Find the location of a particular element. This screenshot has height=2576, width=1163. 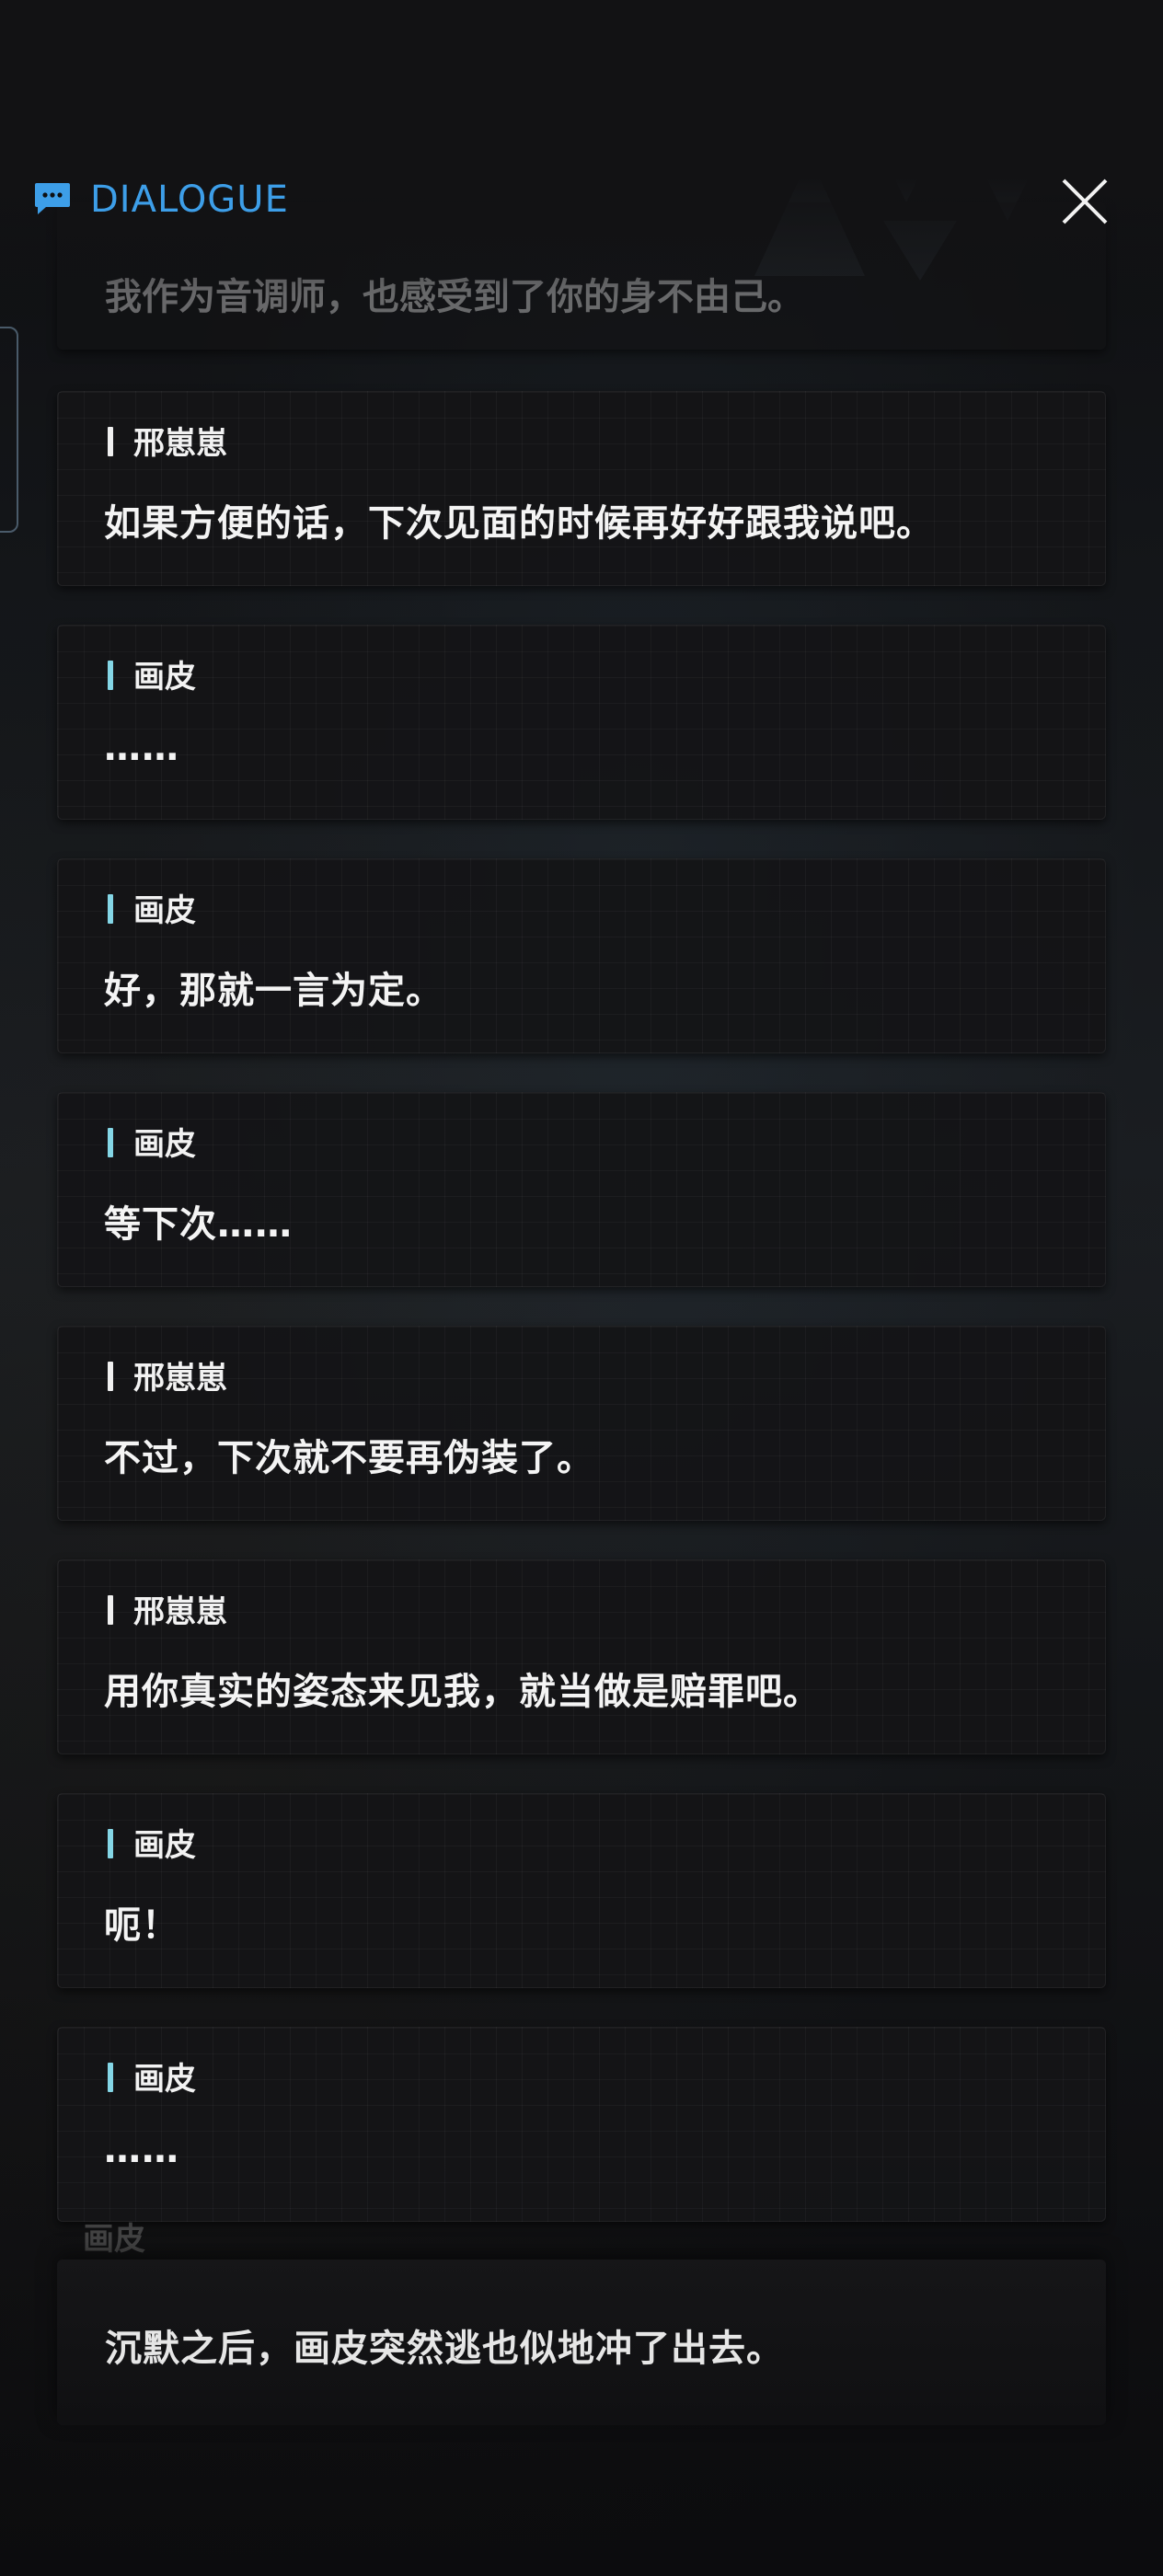

dialogue-text: 如果方便的话，下次见面的时候再好好跟我说吧。 is located at coordinates (519, 523).